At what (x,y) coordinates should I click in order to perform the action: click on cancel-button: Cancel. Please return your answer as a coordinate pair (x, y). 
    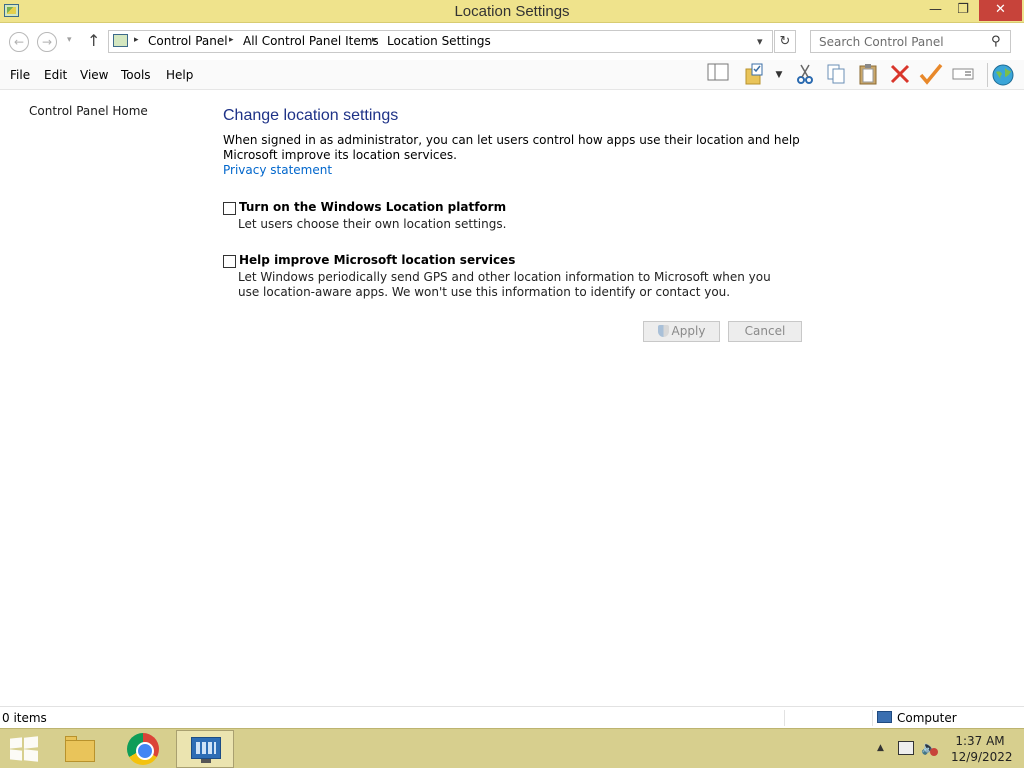
    Looking at the image, I should click on (765, 331).